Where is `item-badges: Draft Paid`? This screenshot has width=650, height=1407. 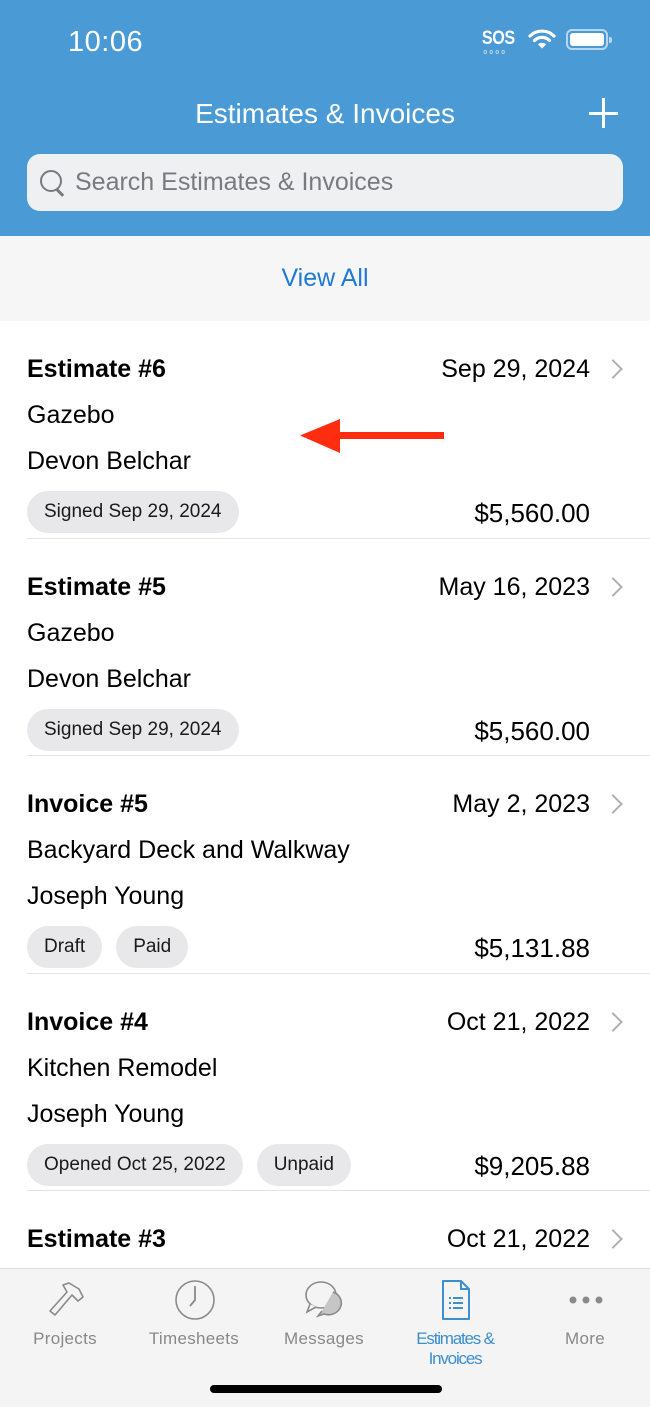 item-badges: Draft Paid is located at coordinates (108, 947).